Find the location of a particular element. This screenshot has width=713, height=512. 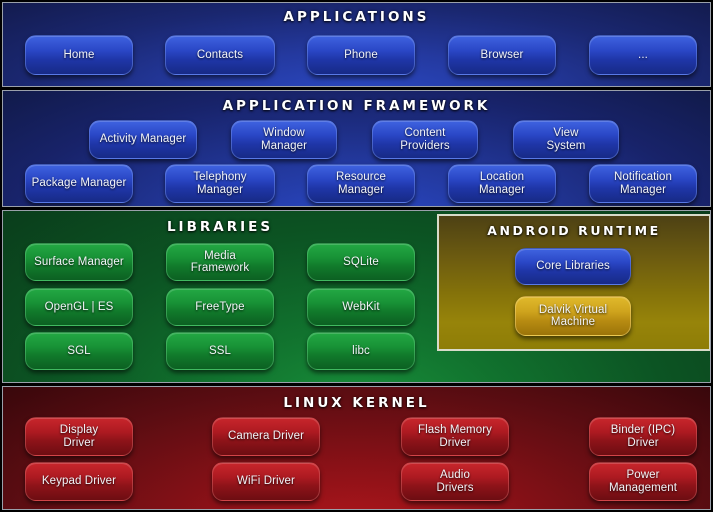

library-node-sgl: SGL is located at coordinates (79, 351).